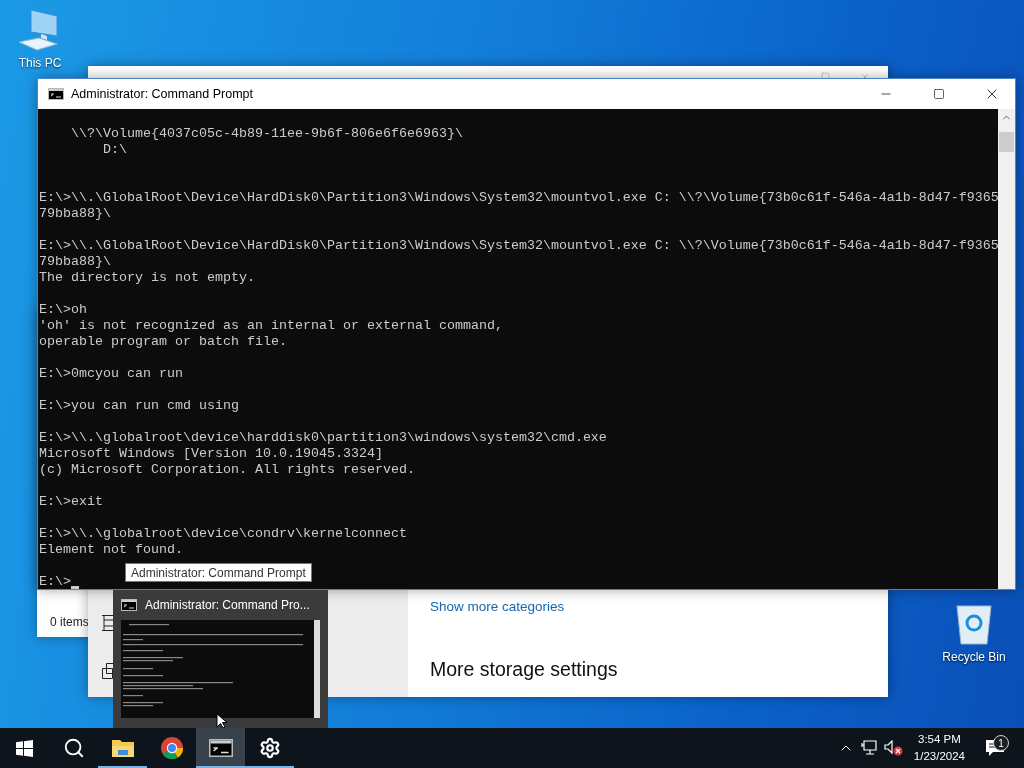 The image size is (1024, 768). I want to click on settings-icon, so click(269, 748).